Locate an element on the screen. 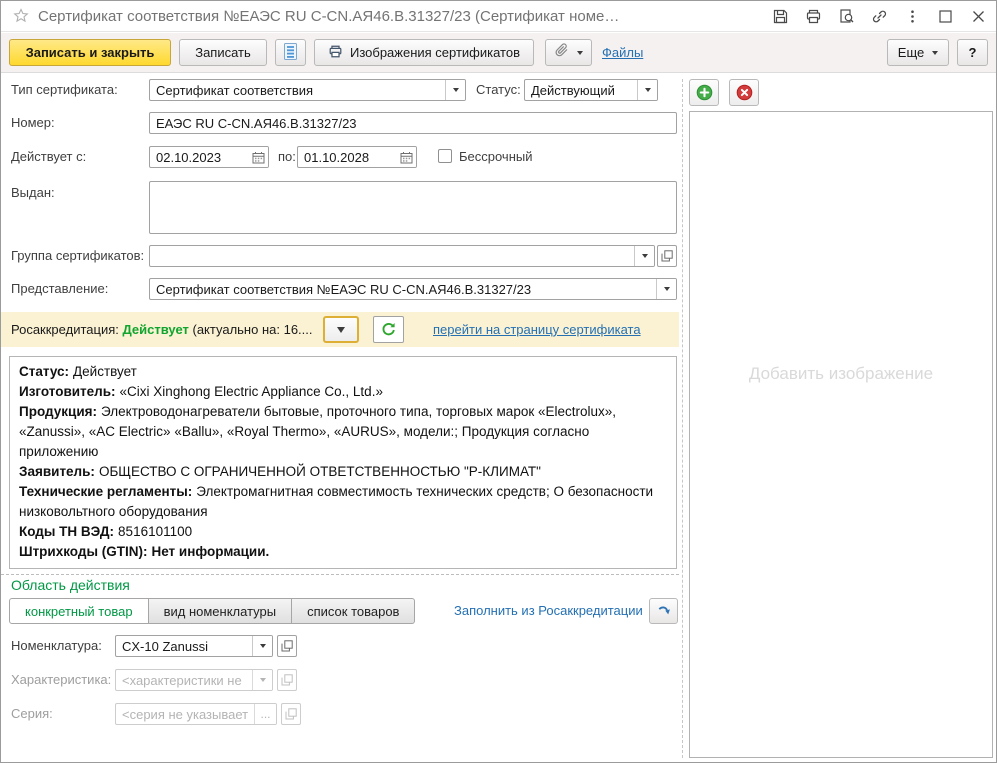 The image size is (997, 763). fill-arrow-icon is located at coordinates (664, 610).